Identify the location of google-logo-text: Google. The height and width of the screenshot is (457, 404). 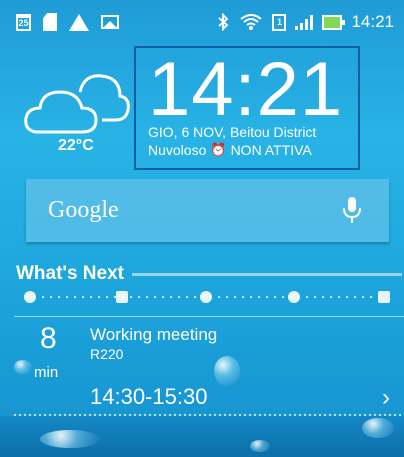
(83, 210).